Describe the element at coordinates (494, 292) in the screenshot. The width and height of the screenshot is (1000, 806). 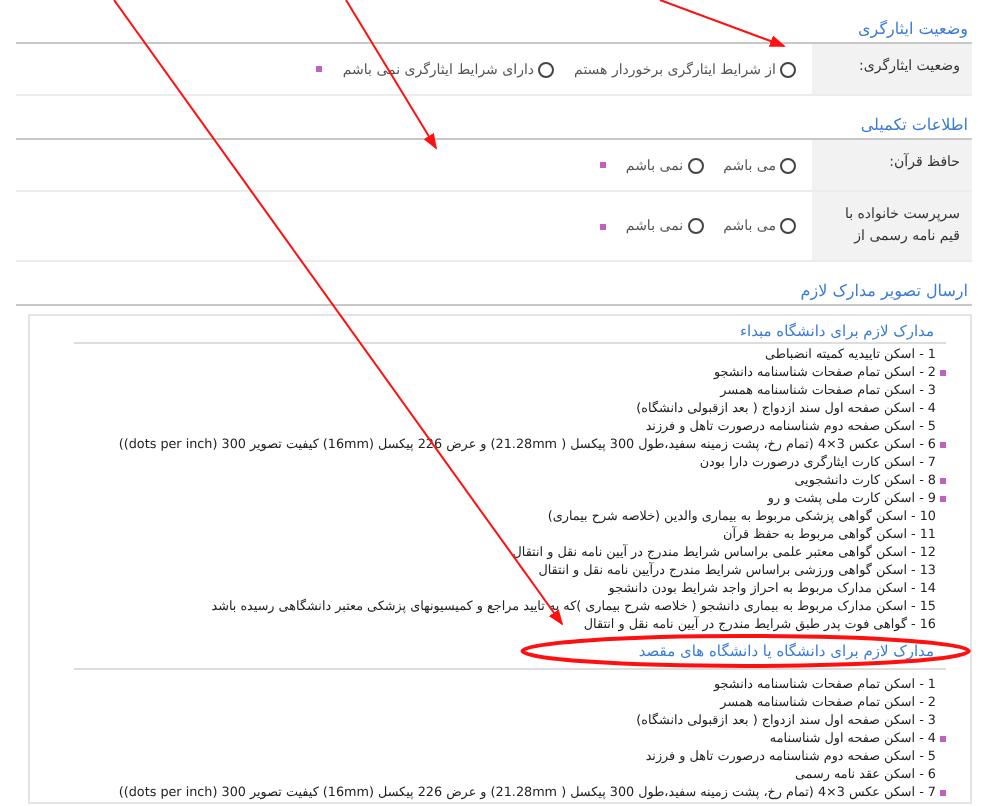
I see `section-title: ارسال تصویر مدارک لازم` at that location.